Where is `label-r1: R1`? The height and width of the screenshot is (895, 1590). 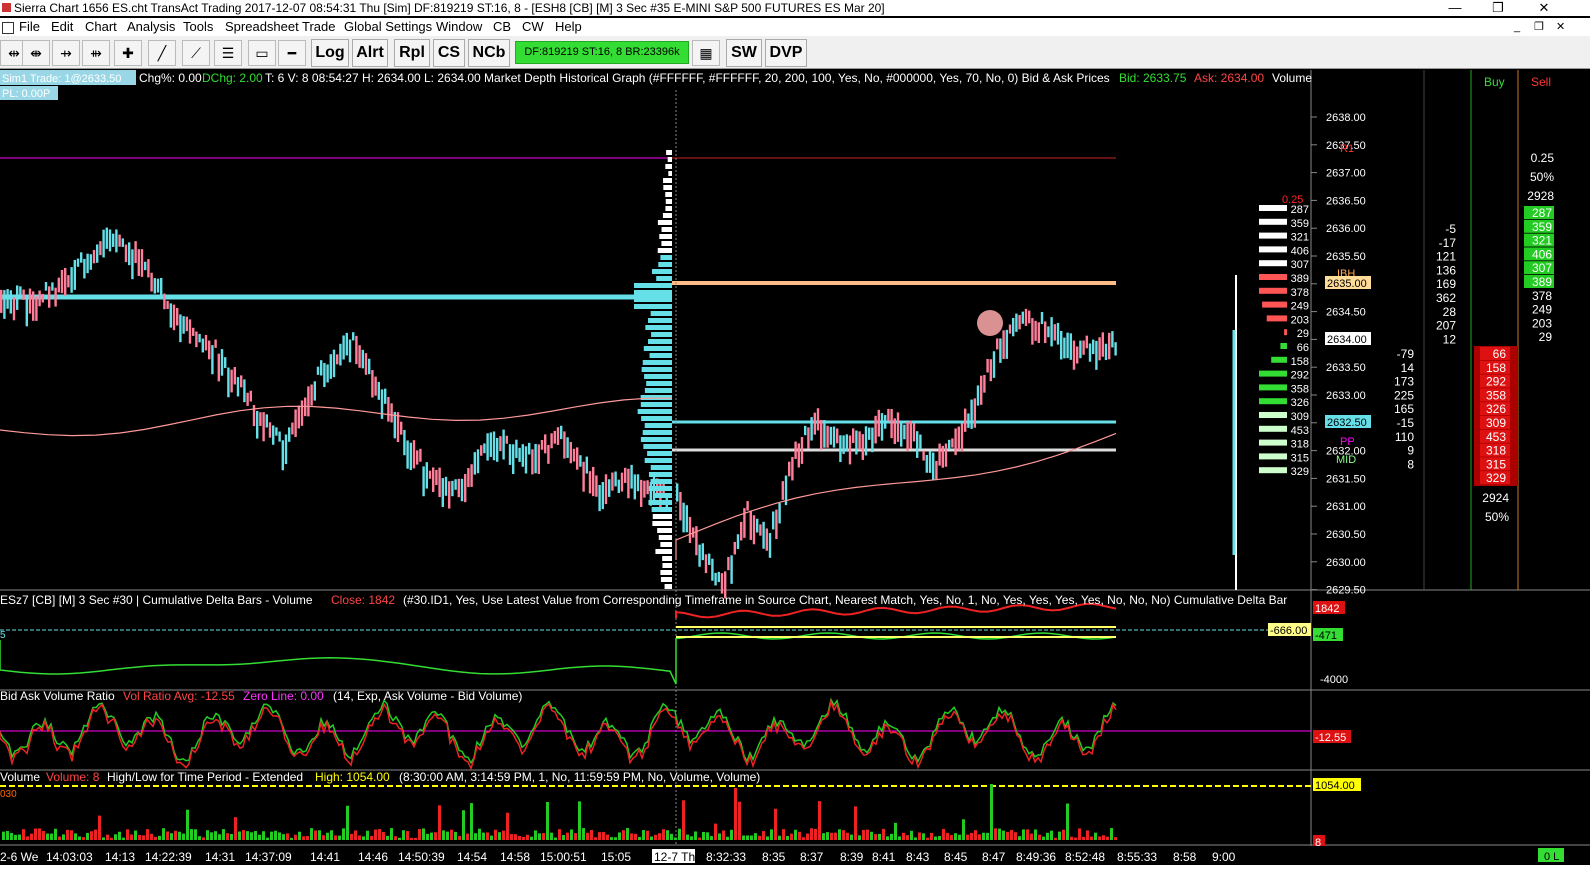 label-r1: R1 is located at coordinates (1347, 149).